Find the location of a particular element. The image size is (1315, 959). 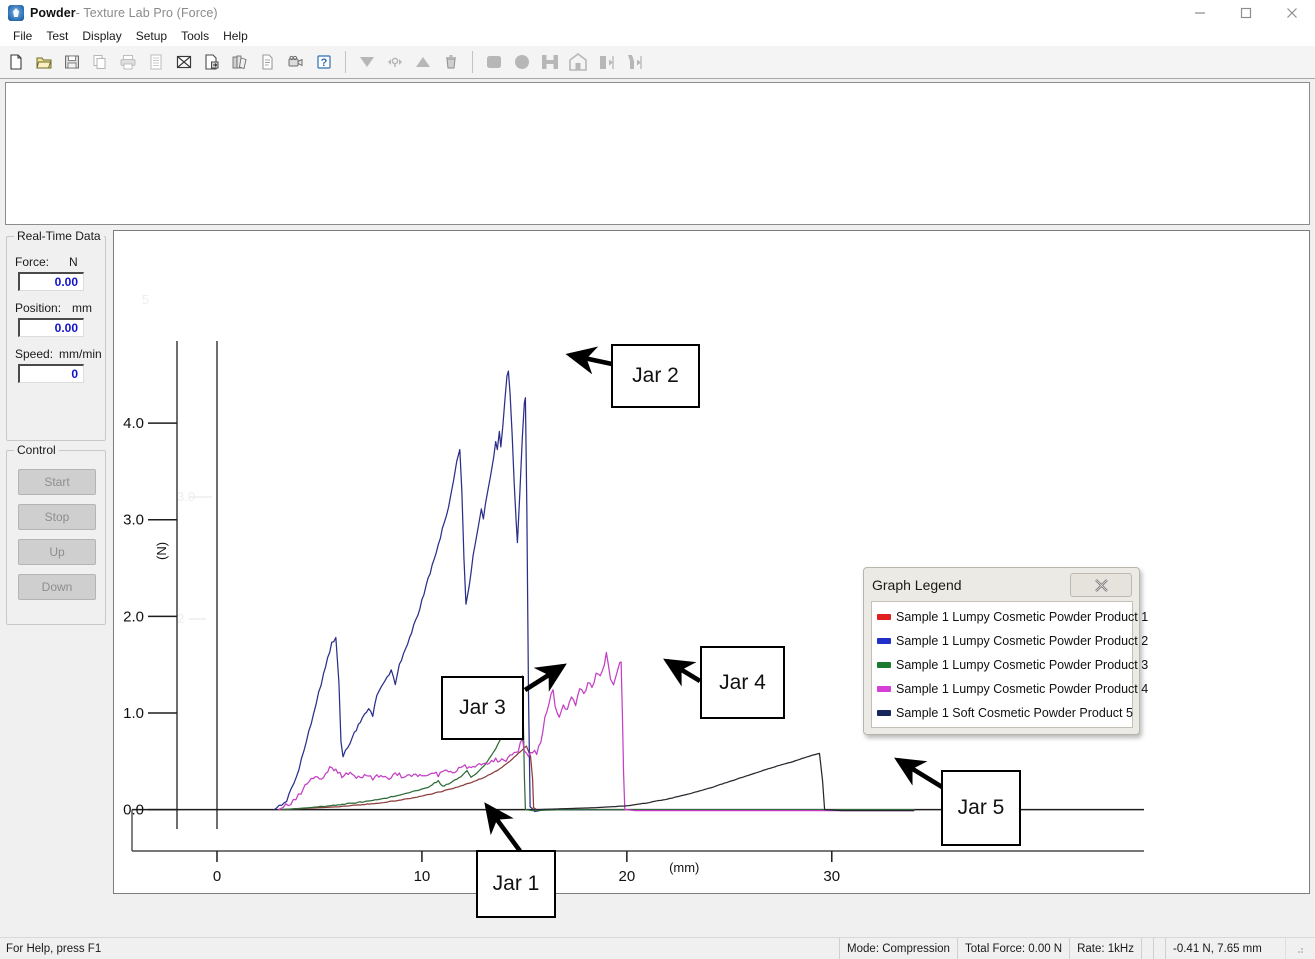

graph-legend-title: Graph Legend is located at coordinates (917, 585).